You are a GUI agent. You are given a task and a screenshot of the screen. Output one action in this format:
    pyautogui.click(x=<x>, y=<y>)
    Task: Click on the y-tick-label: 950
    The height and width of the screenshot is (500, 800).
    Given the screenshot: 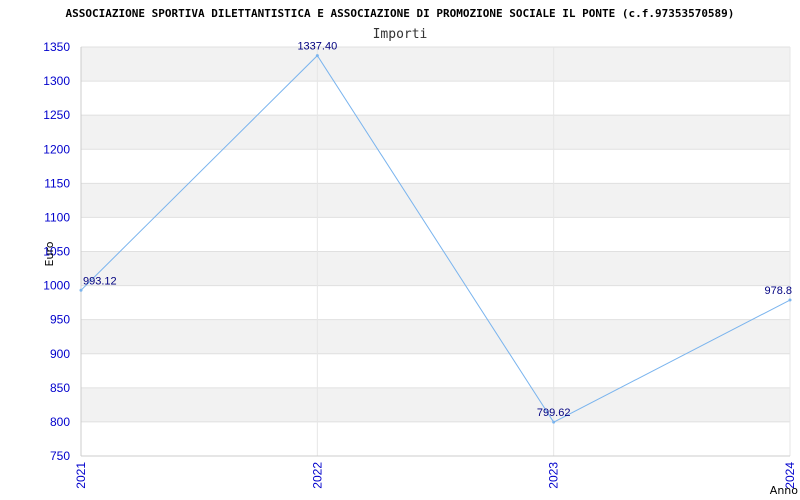 What is the action you would take?
    pyautogui.click(x=60, y=320)
    